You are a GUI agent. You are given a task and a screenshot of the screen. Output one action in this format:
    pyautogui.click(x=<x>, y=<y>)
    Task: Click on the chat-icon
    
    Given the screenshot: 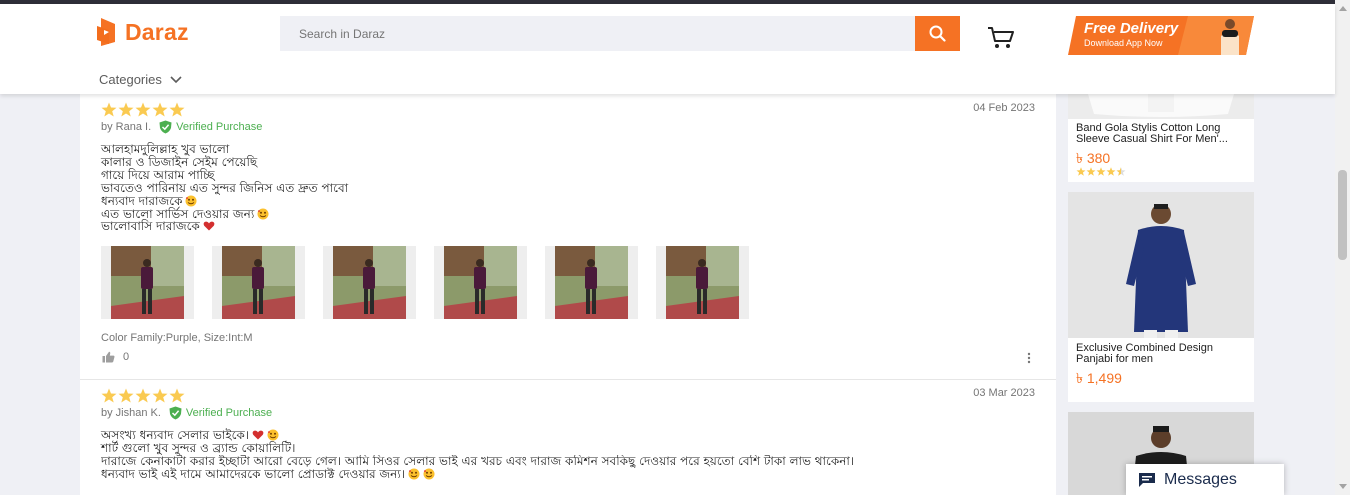 What is the action you would take?
    pyautogui.click(x=1147, y=479)
    